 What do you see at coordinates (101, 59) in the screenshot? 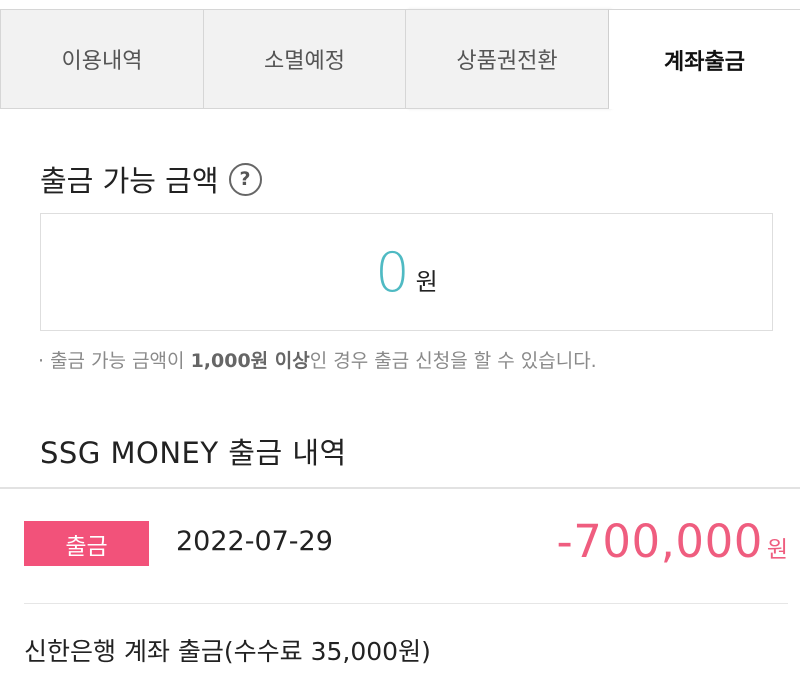
I see `tab-usage-history: 이용내역` at bounding box center [101, 59].